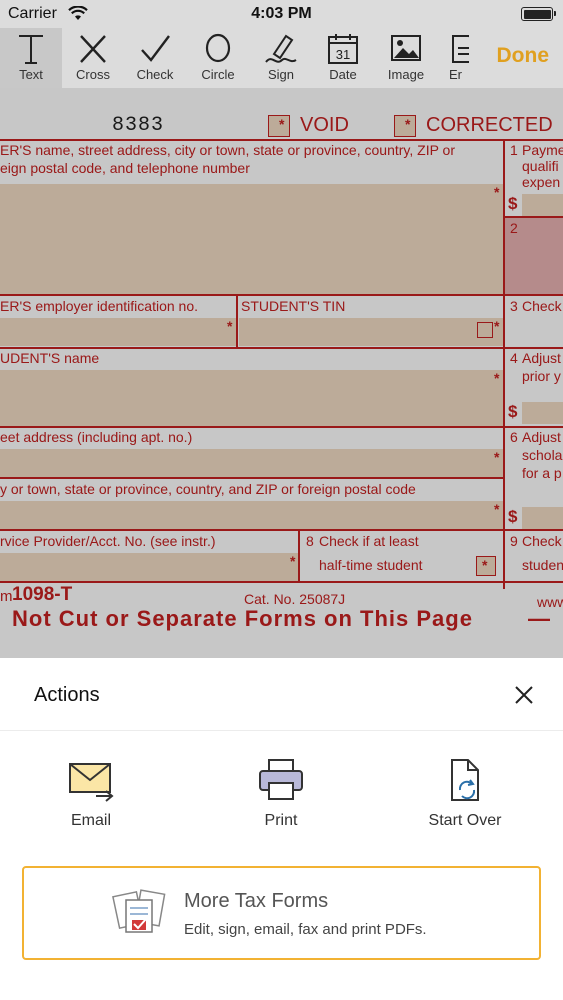  I want to click on tool-date: 31 Date, so click(343, 58).